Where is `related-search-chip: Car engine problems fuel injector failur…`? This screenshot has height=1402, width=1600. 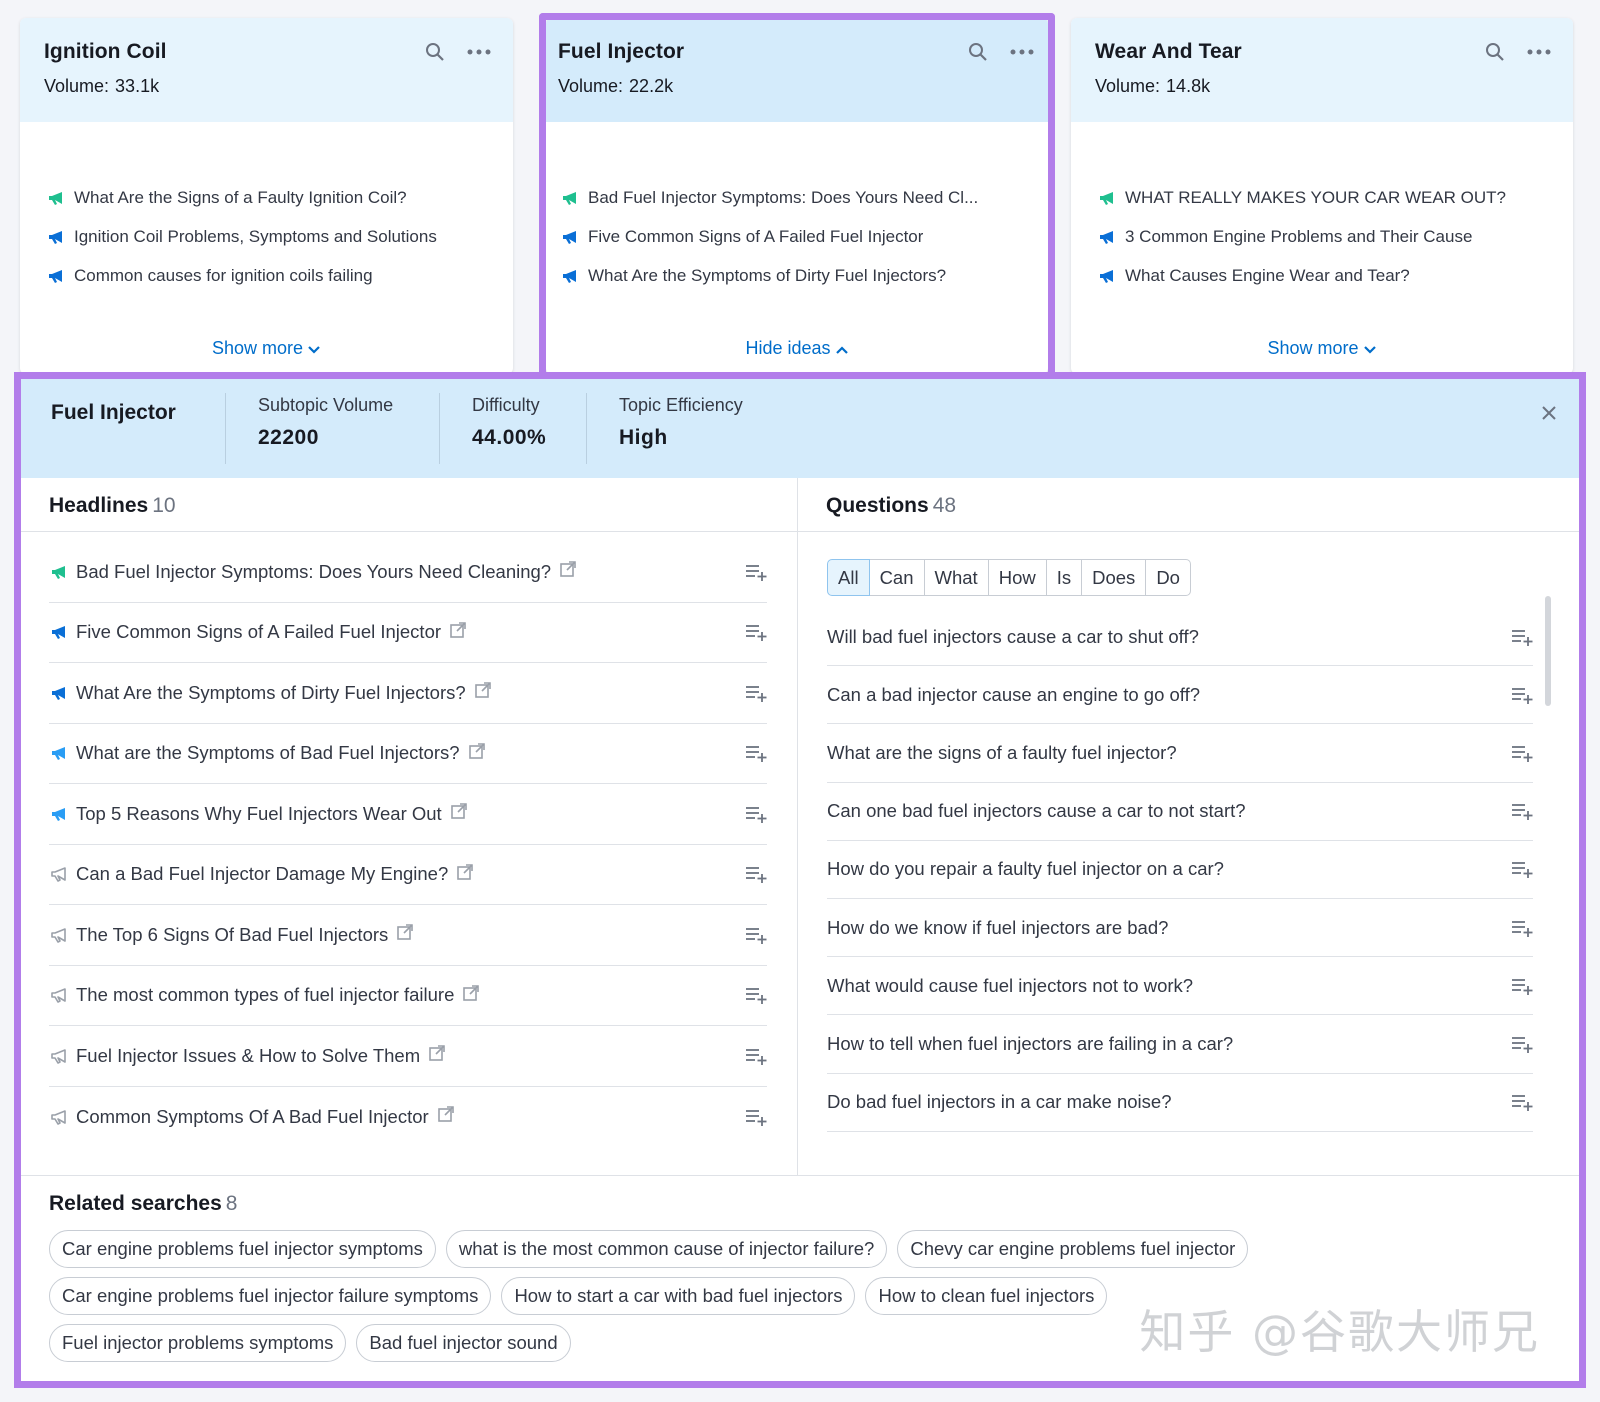 related-search-chip: Car engine problems fuel injector failur… is located at coordinates (270, 1296).